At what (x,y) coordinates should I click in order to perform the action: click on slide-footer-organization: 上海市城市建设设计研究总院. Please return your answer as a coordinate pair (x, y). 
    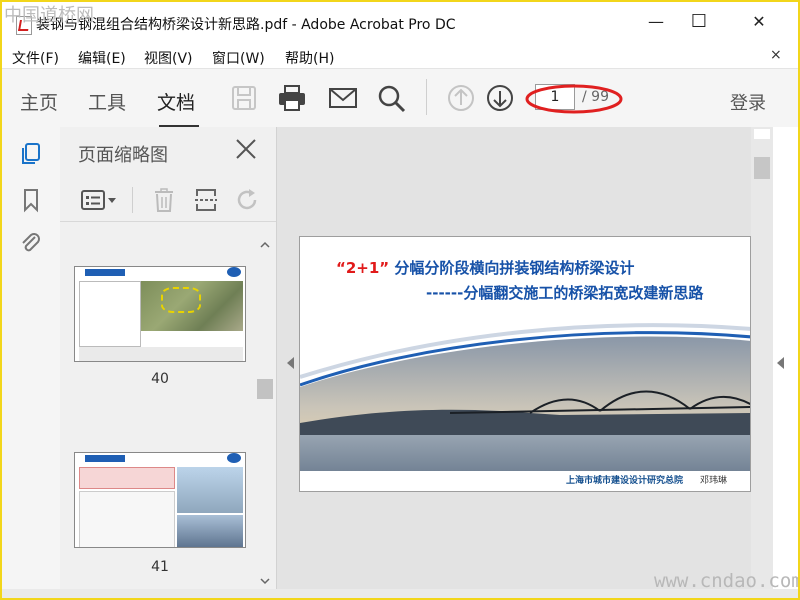
    Looking at the image, I should click on (625, 481).